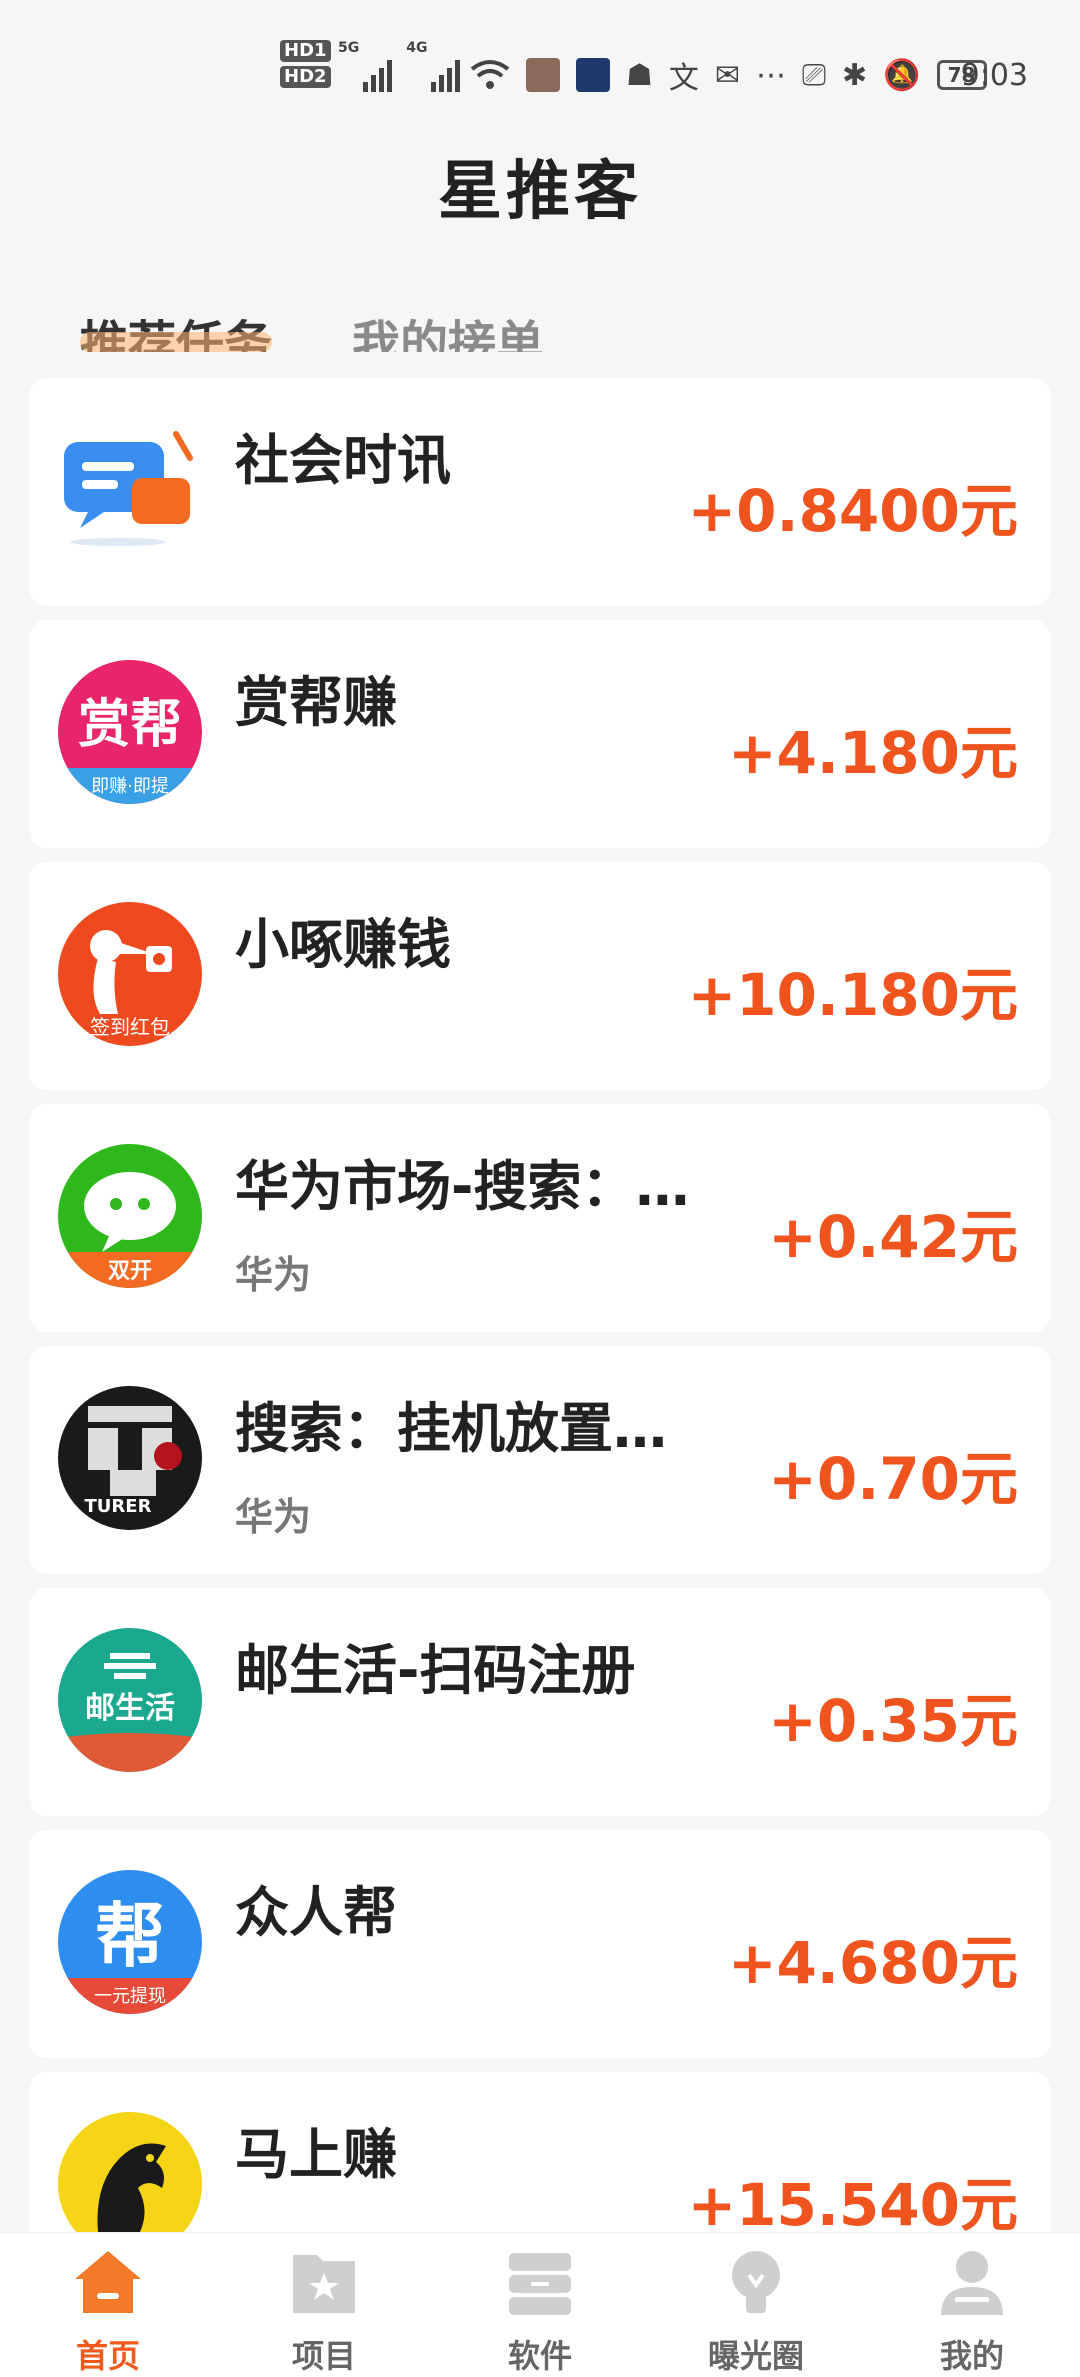 The image size is (1080, 2377). I want to click on bottom-nav: 首页 项目 软件 曝光圈 我的, so click(540, 2304).